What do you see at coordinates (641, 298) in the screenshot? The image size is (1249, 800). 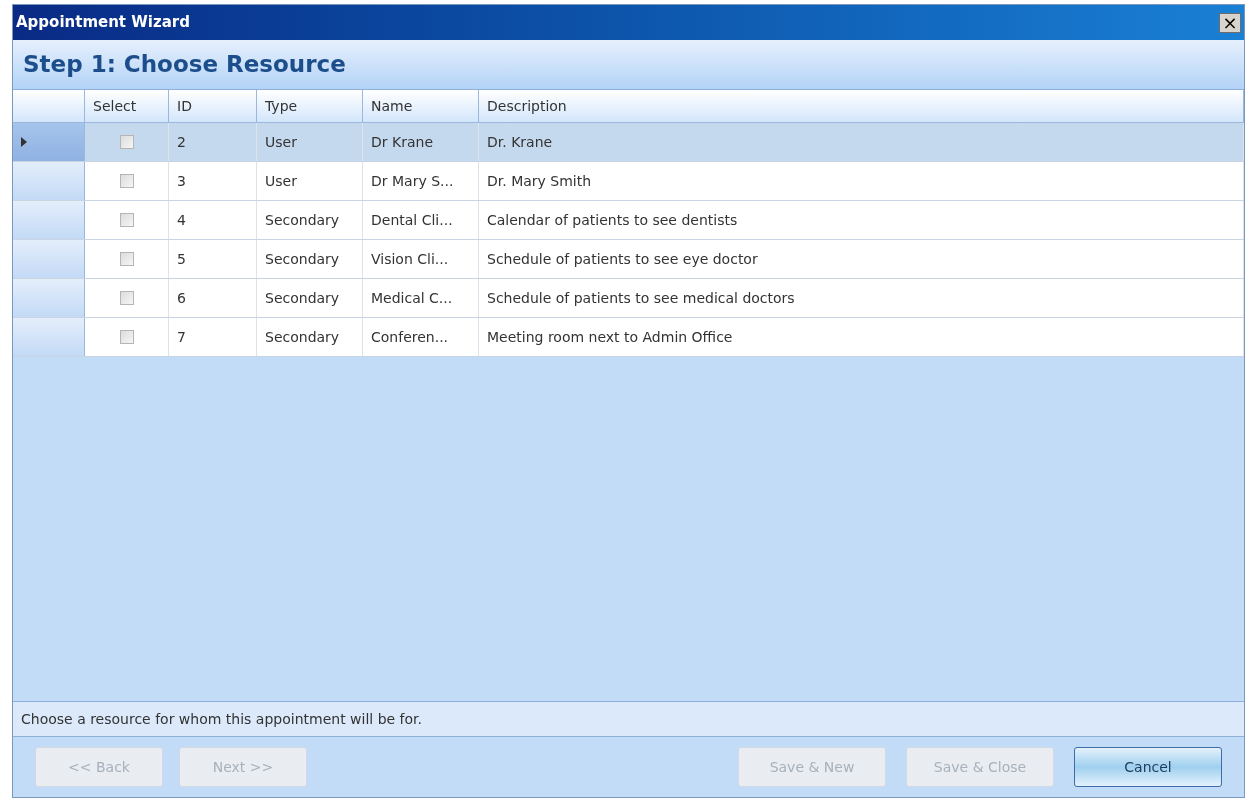 I see `table-cell-text: Schedule of patients to see medical doctors` at bounding box center [641, 298].